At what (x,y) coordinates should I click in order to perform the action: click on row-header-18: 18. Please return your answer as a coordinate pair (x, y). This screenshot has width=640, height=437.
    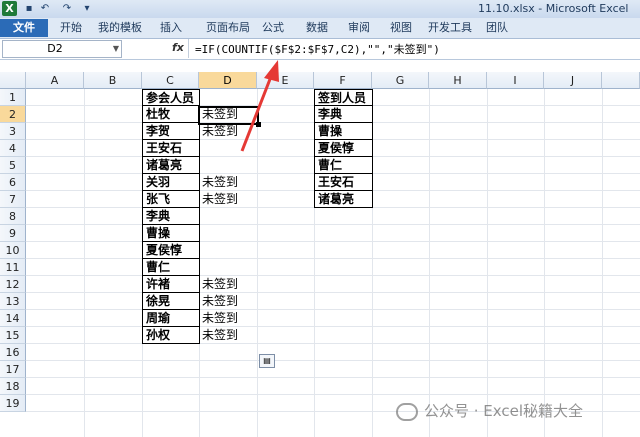
    Looking at the image, I should click on (13, 386).